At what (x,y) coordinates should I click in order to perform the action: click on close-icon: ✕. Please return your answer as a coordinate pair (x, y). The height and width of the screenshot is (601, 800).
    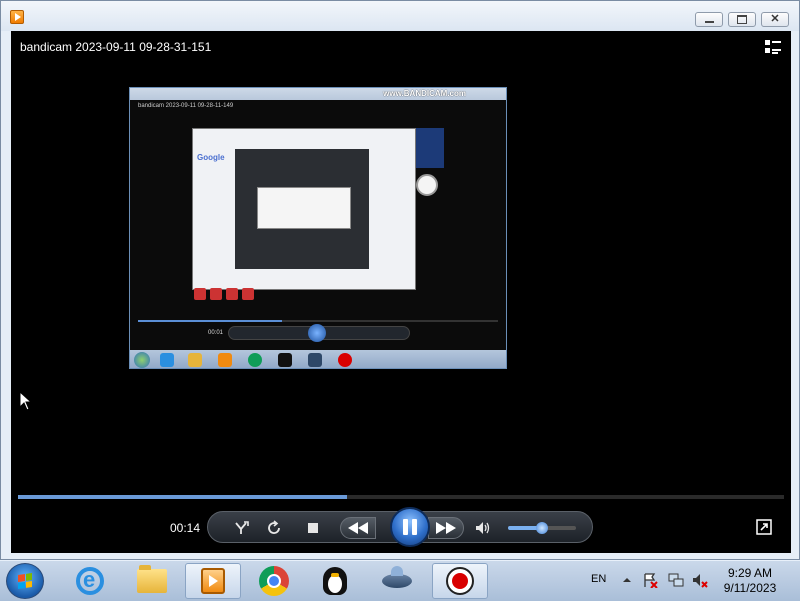
    Looking at the image, I should click on (775, 19).